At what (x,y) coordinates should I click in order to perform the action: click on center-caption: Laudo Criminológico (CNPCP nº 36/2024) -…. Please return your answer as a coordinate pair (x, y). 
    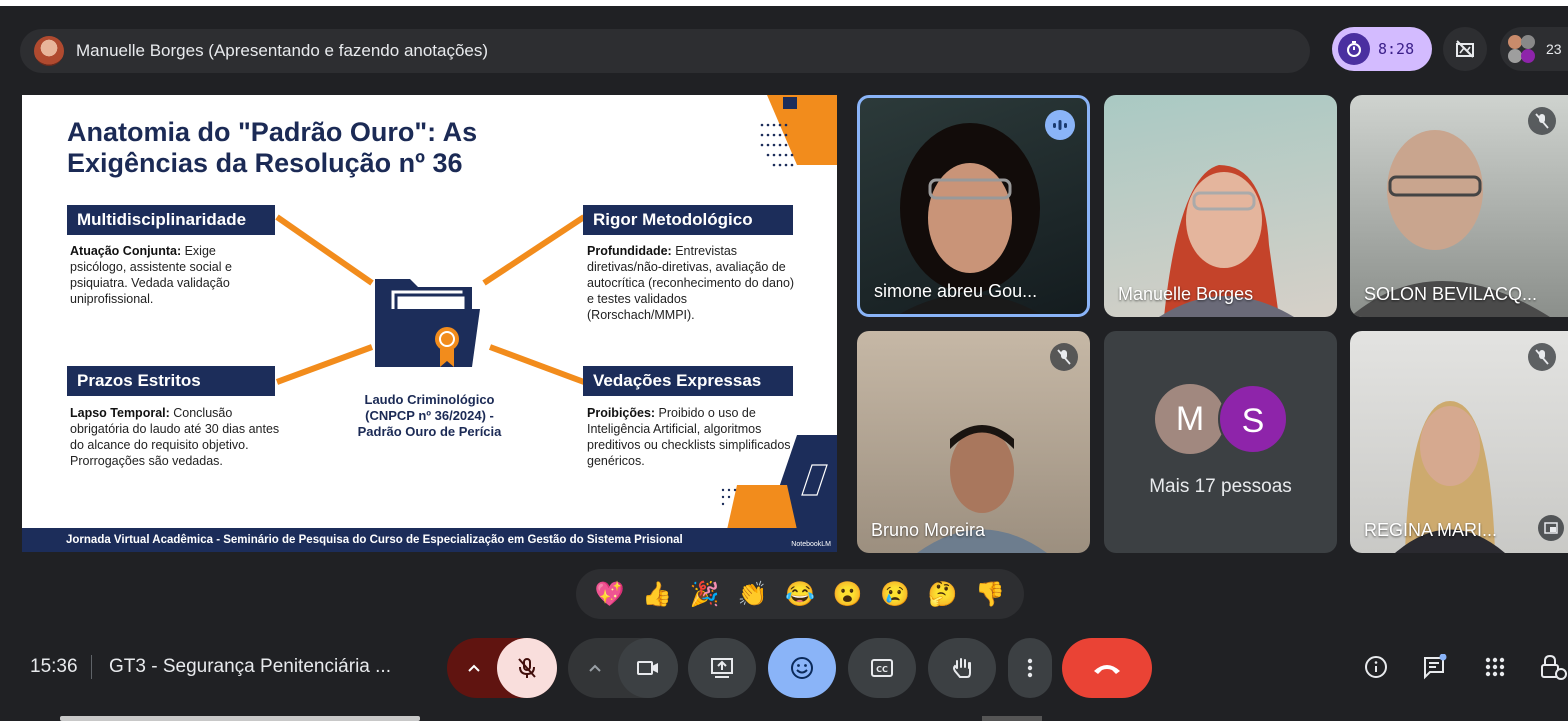
    Looking at the image, I should click on (429, 415).